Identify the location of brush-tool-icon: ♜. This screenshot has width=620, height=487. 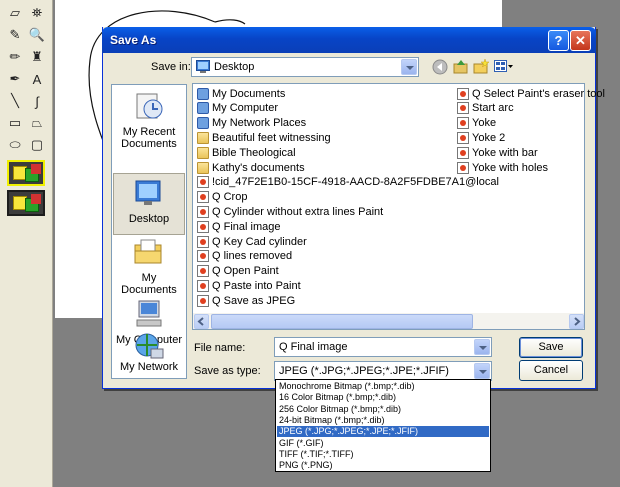
(37, 57).